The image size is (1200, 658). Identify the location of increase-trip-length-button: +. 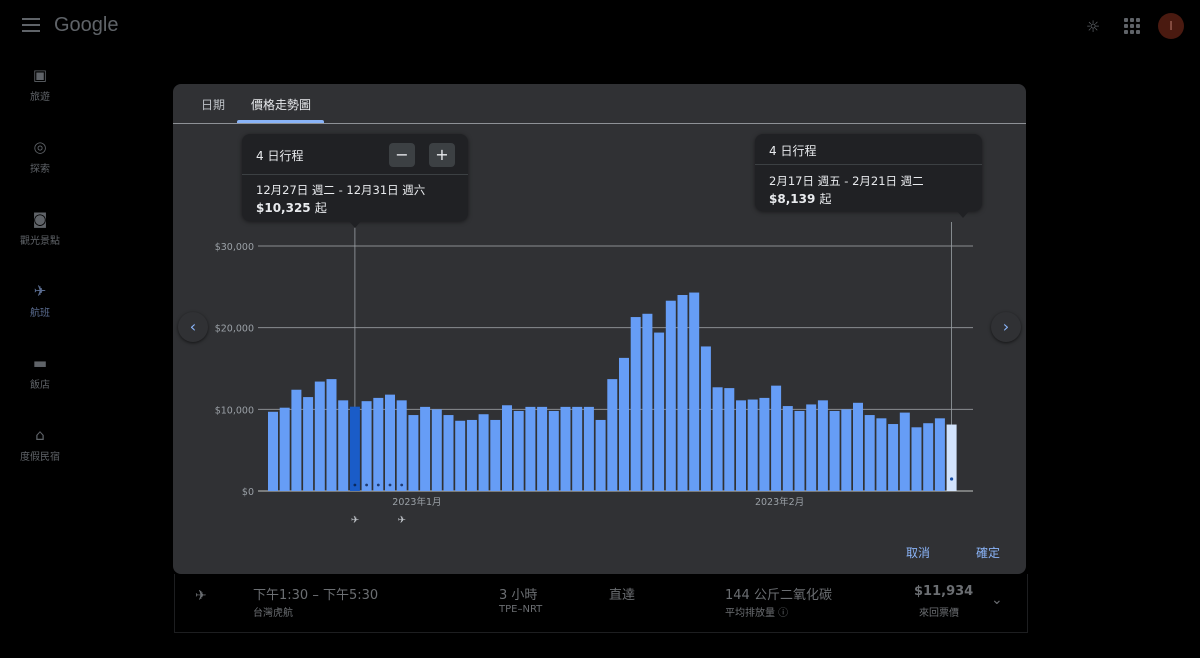
(442, 155).